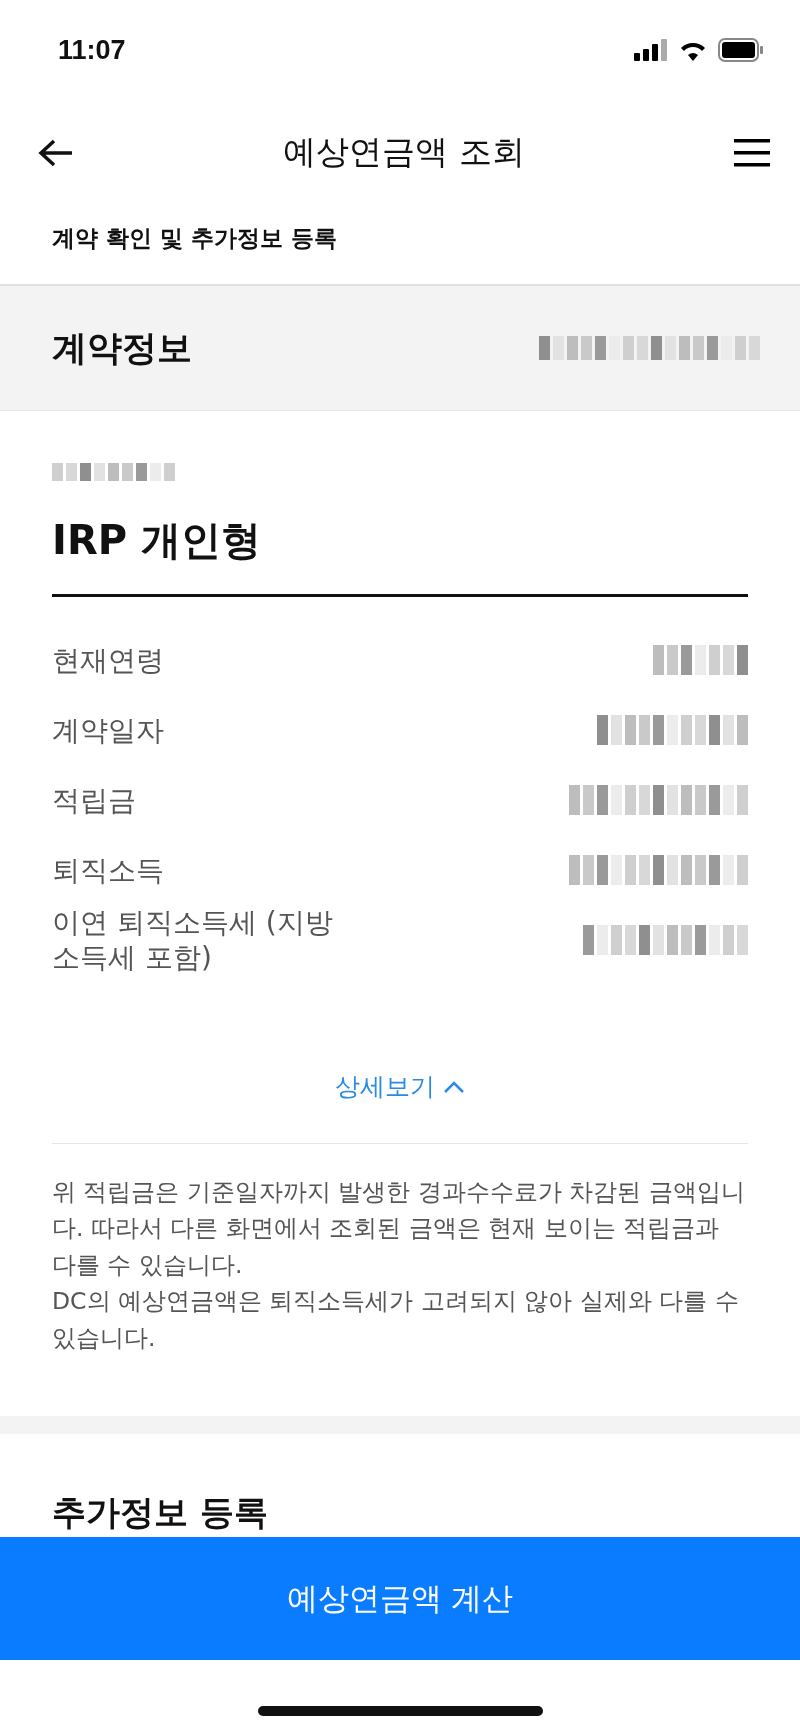 The width and height of the screenshot is (800, 1732). What do you see at coordinates (400, 555) in the screenshot?
I see `contract-name: IRP 개인형` at bounding box center [400, 555].